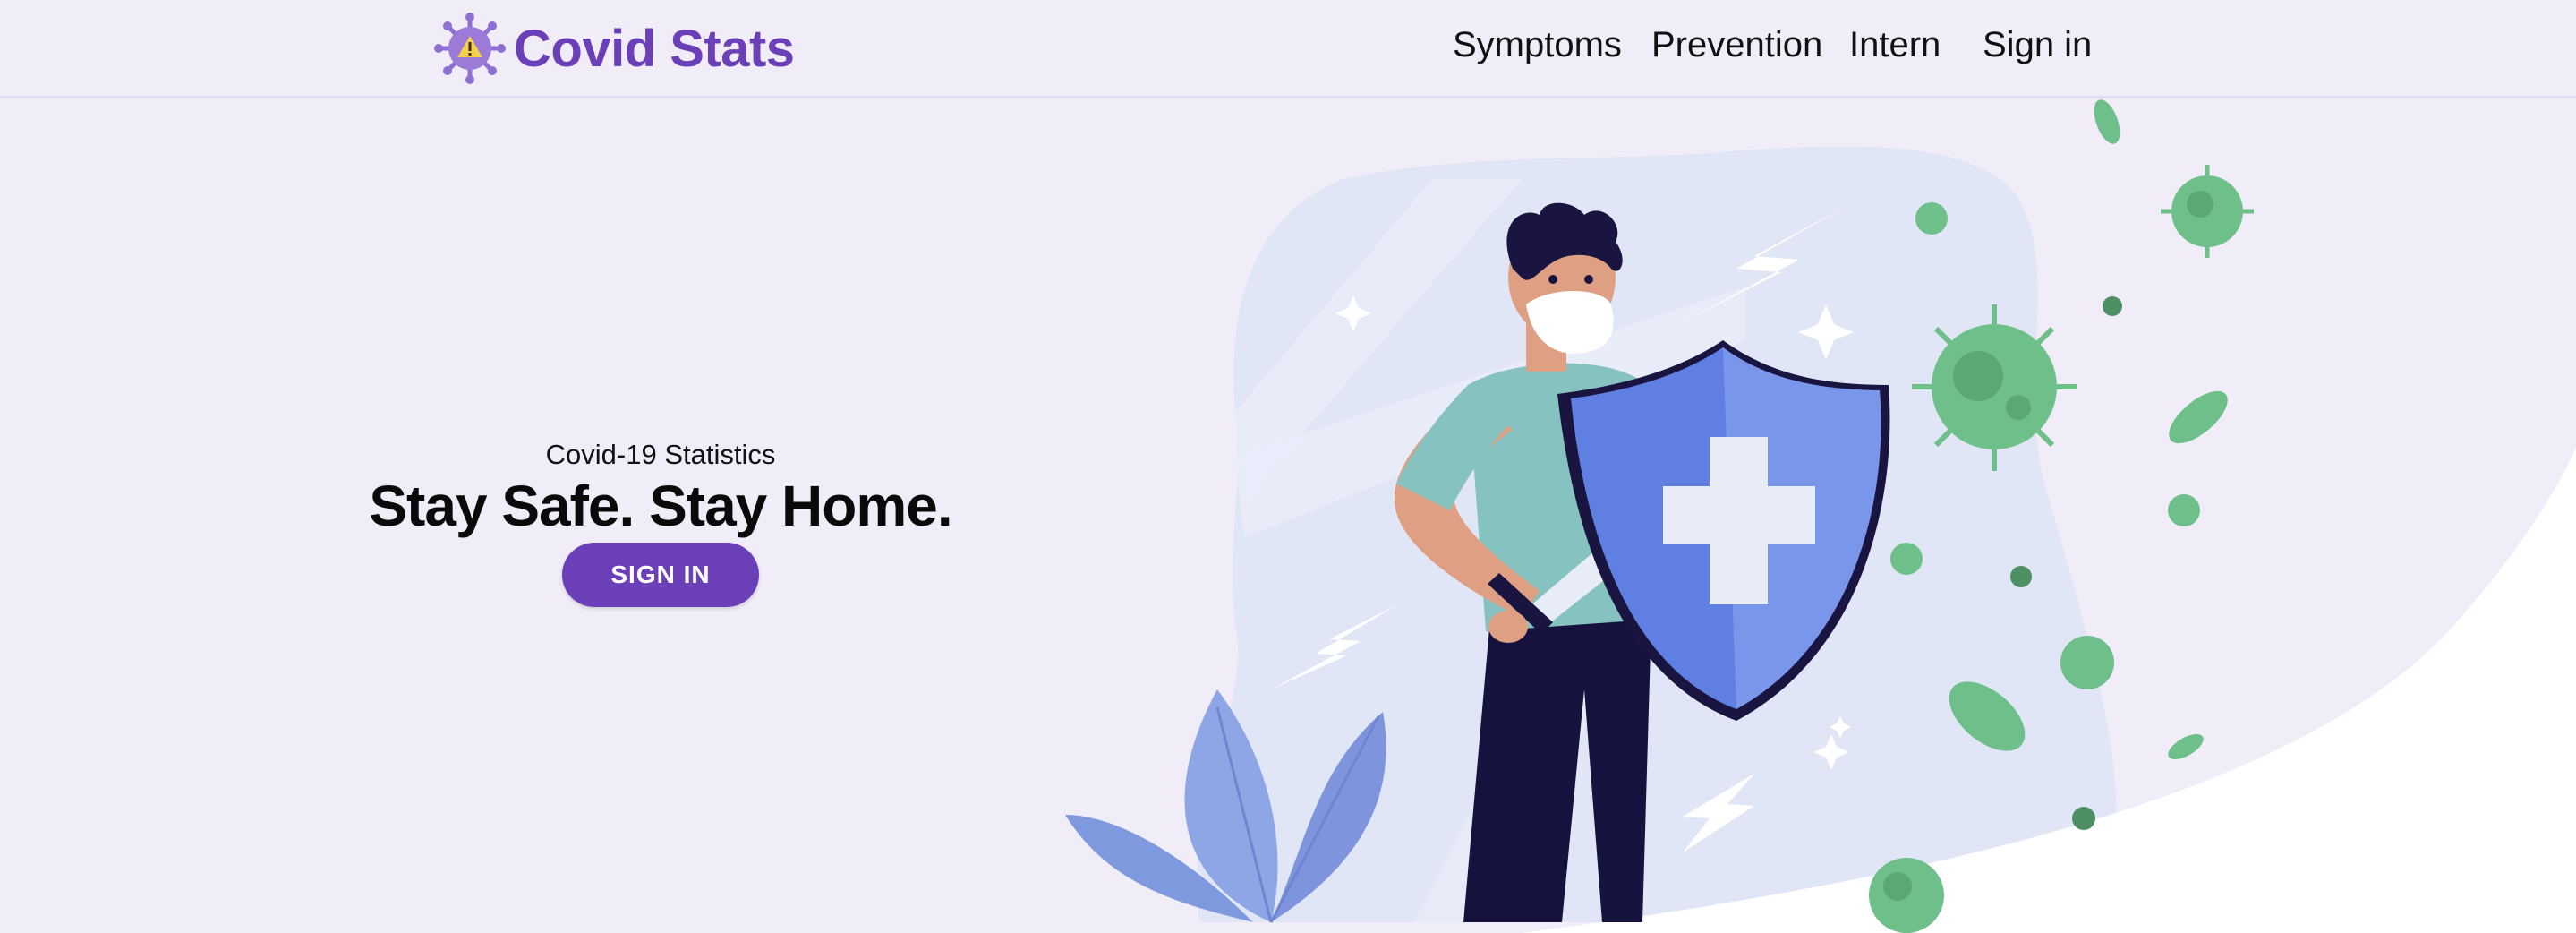 The width and height of the screenshot is (2576, 933). I want to click on hero-subtitle: Covid-19 Statistics, so click(660, 454).